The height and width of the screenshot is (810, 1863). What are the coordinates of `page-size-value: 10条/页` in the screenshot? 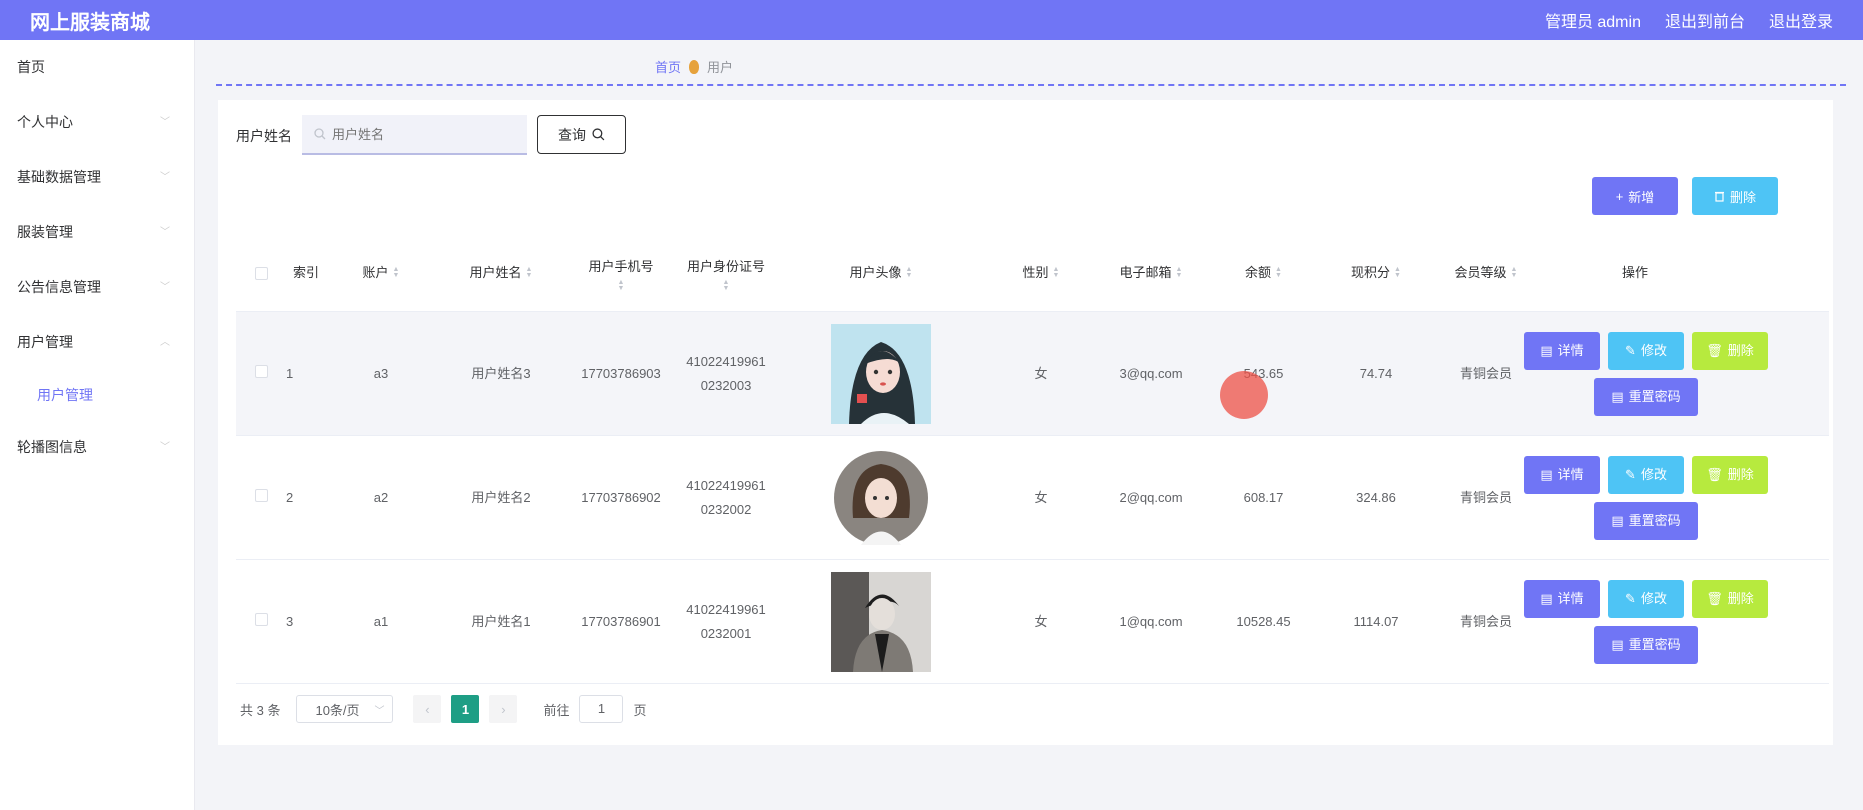 It's located at (337, 710).